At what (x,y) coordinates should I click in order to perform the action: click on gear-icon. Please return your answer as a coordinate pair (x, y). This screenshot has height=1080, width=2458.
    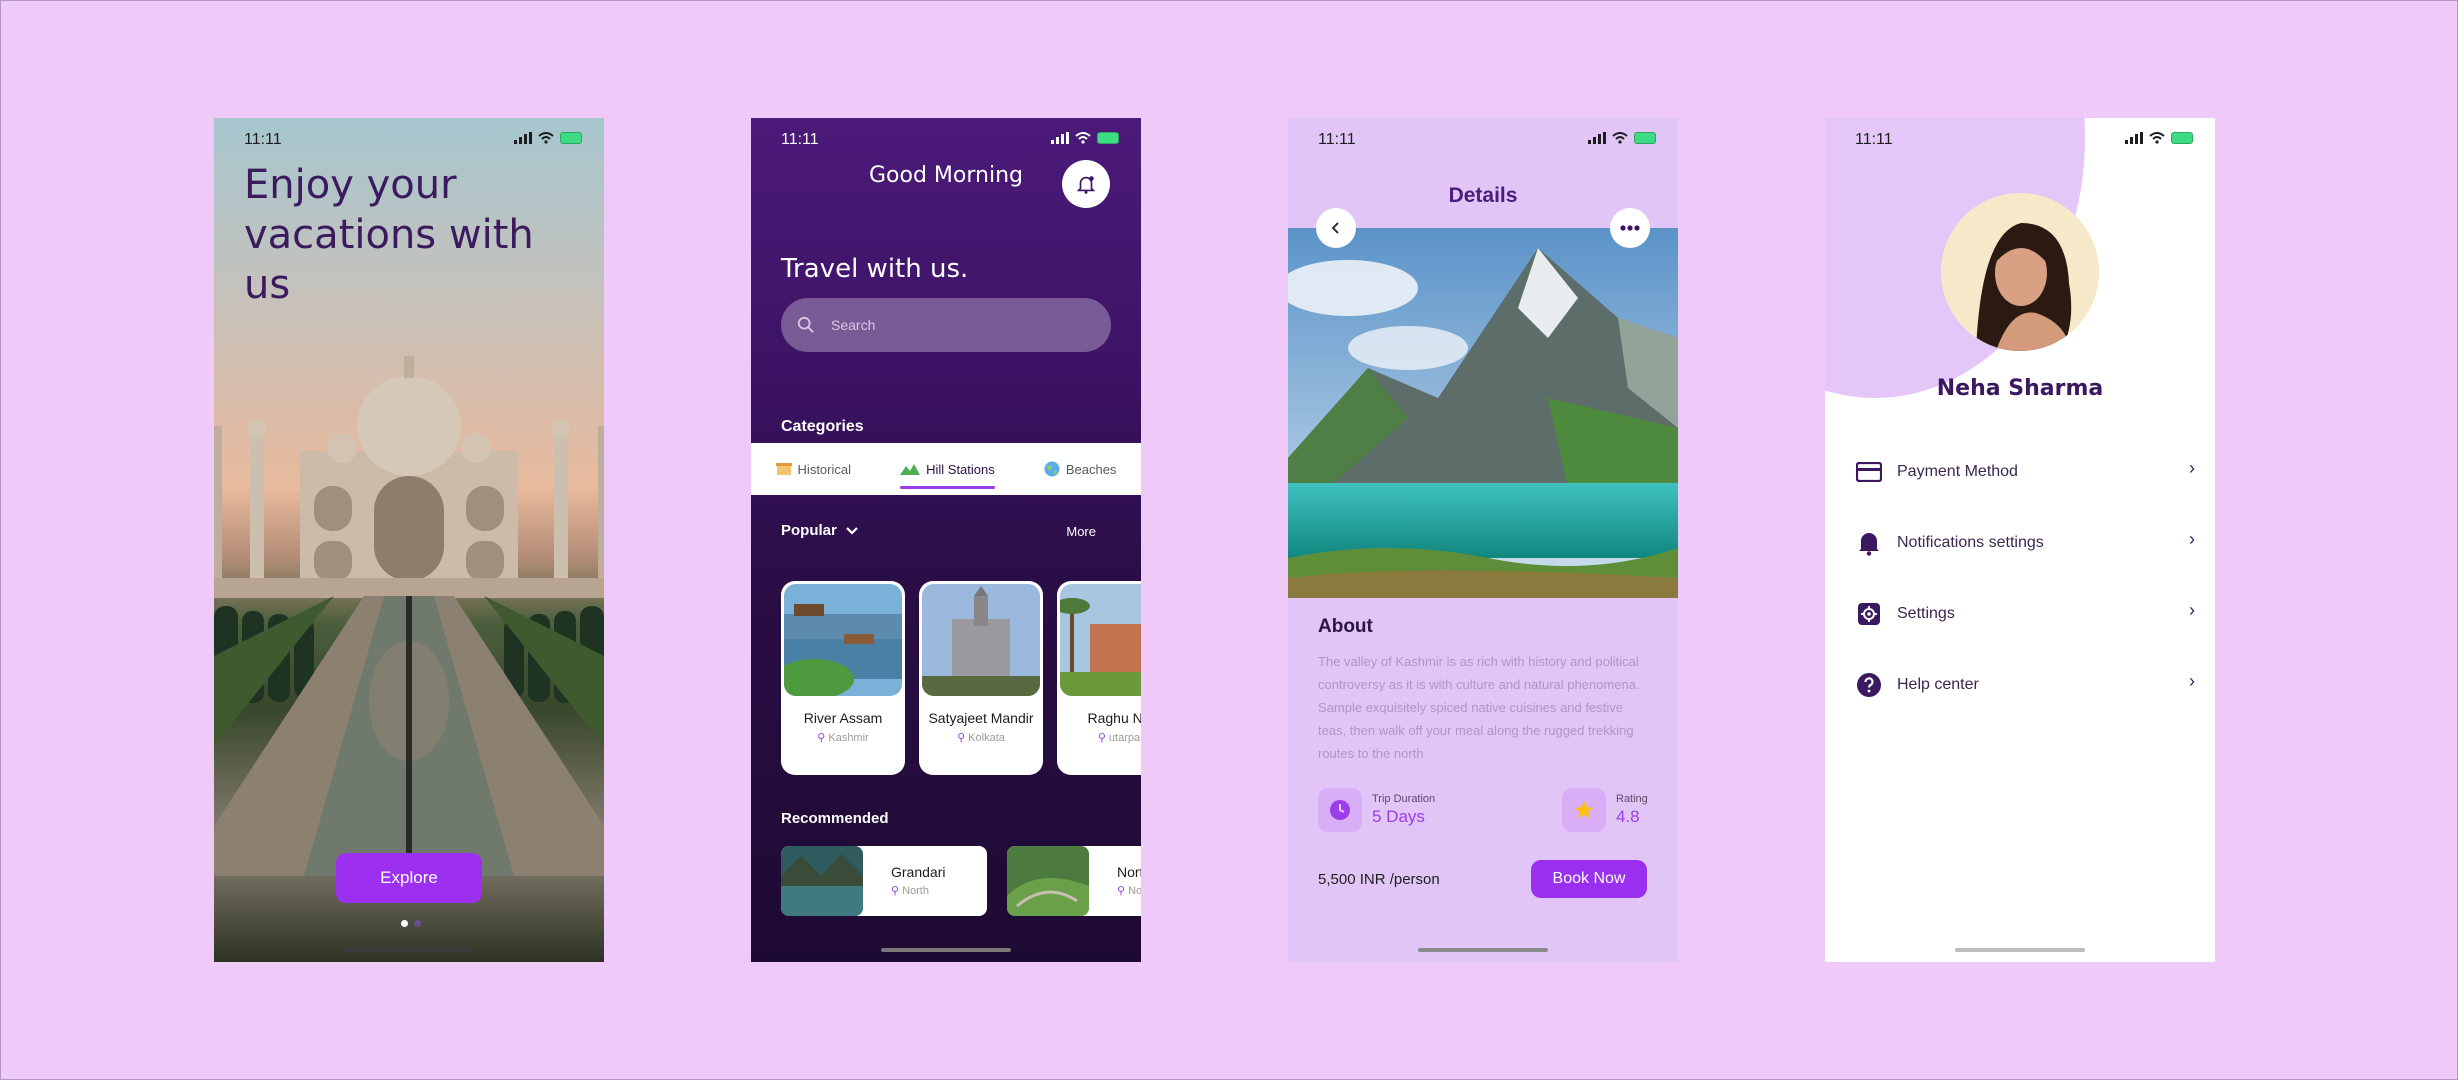
    Looking at the image, I should click on (1869, 614).